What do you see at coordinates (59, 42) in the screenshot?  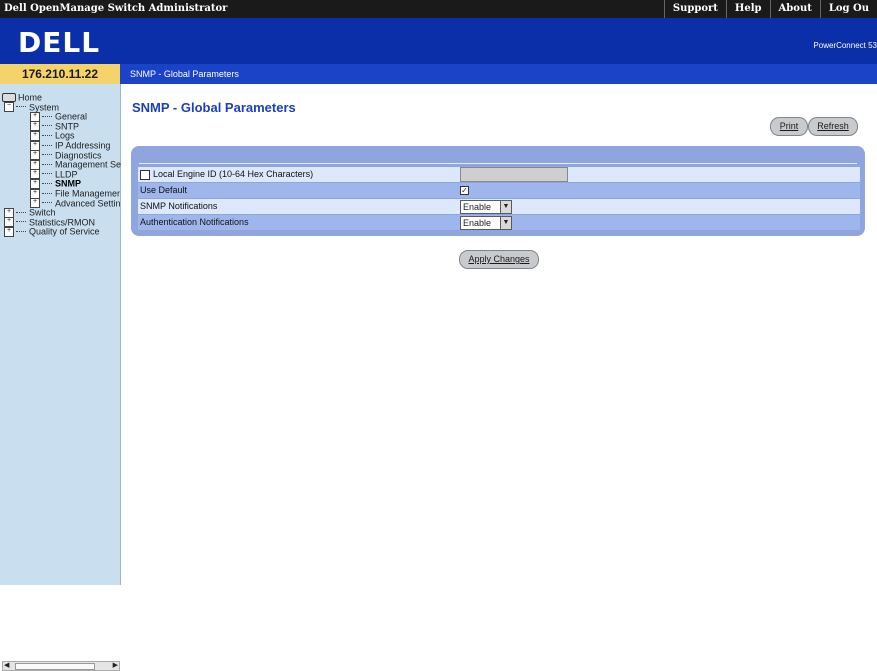 I see `dell-logo: DELL` at bounding box center [59, 42].